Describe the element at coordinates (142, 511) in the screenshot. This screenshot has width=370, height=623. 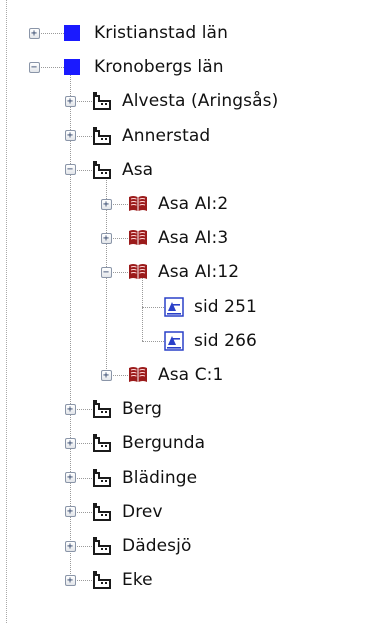
I see `tree-node-label: Drev` at that location.